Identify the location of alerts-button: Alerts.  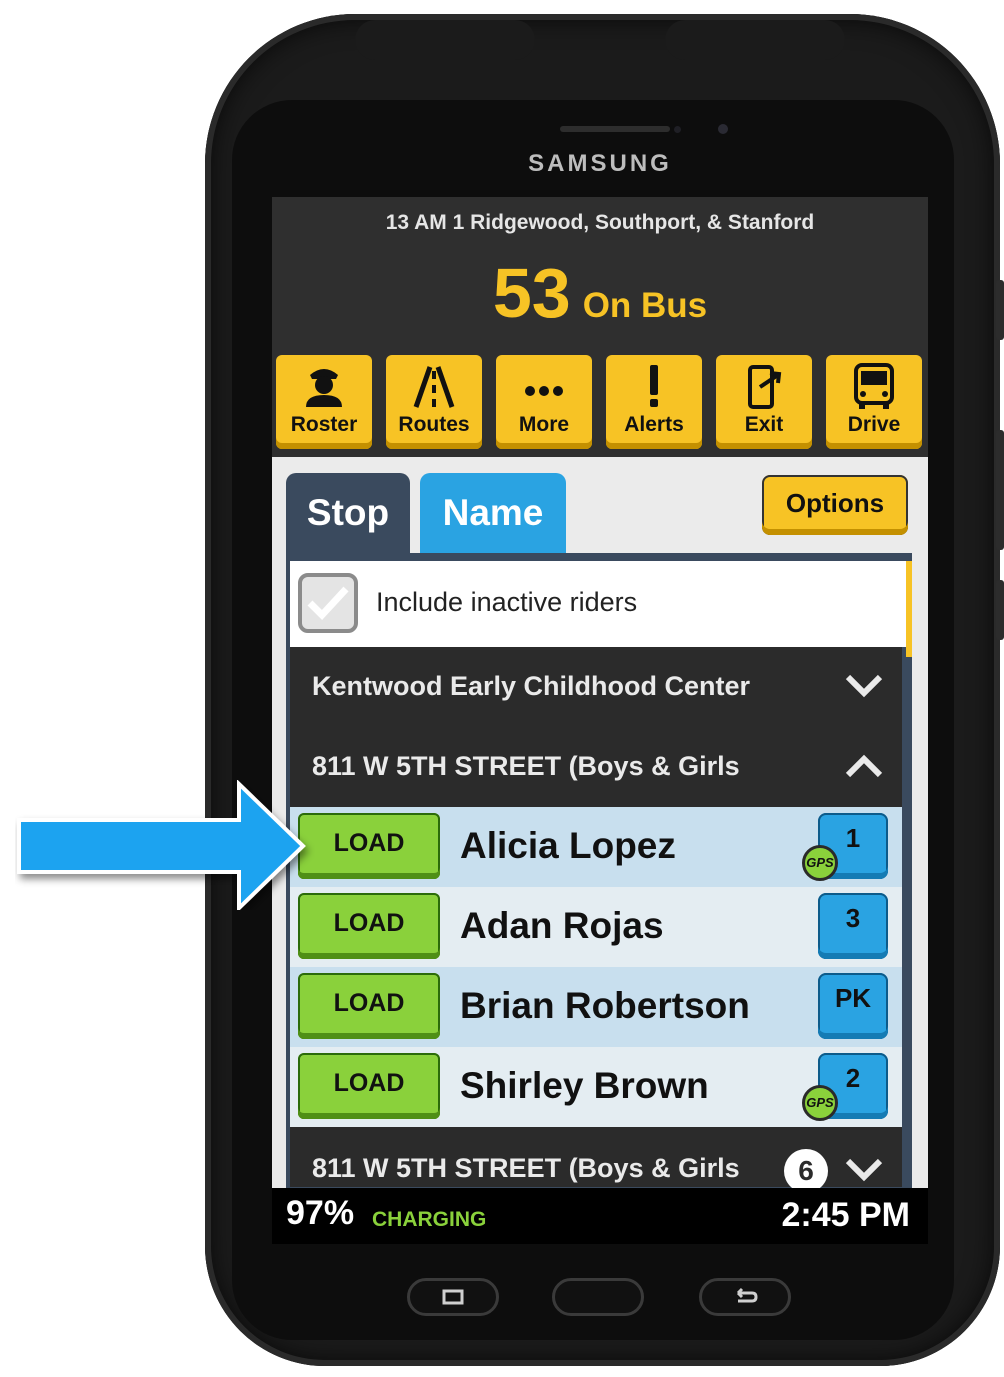
(654, 402).